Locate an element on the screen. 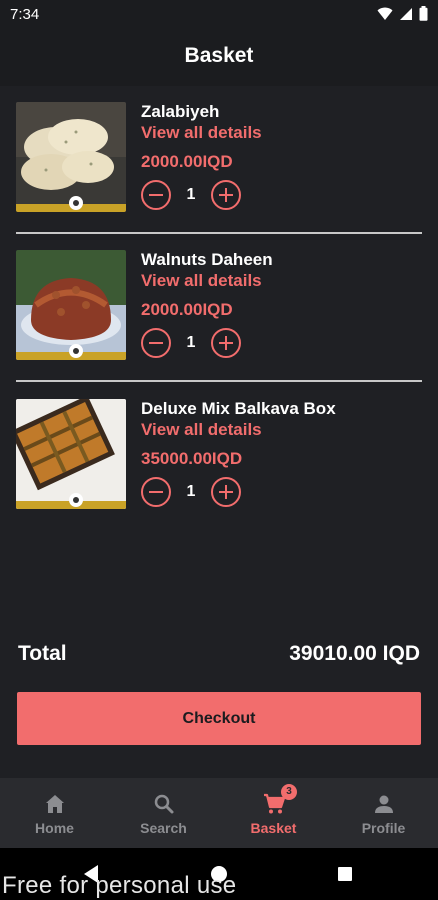  app-header: Basket is located at coordinates (219, 57).